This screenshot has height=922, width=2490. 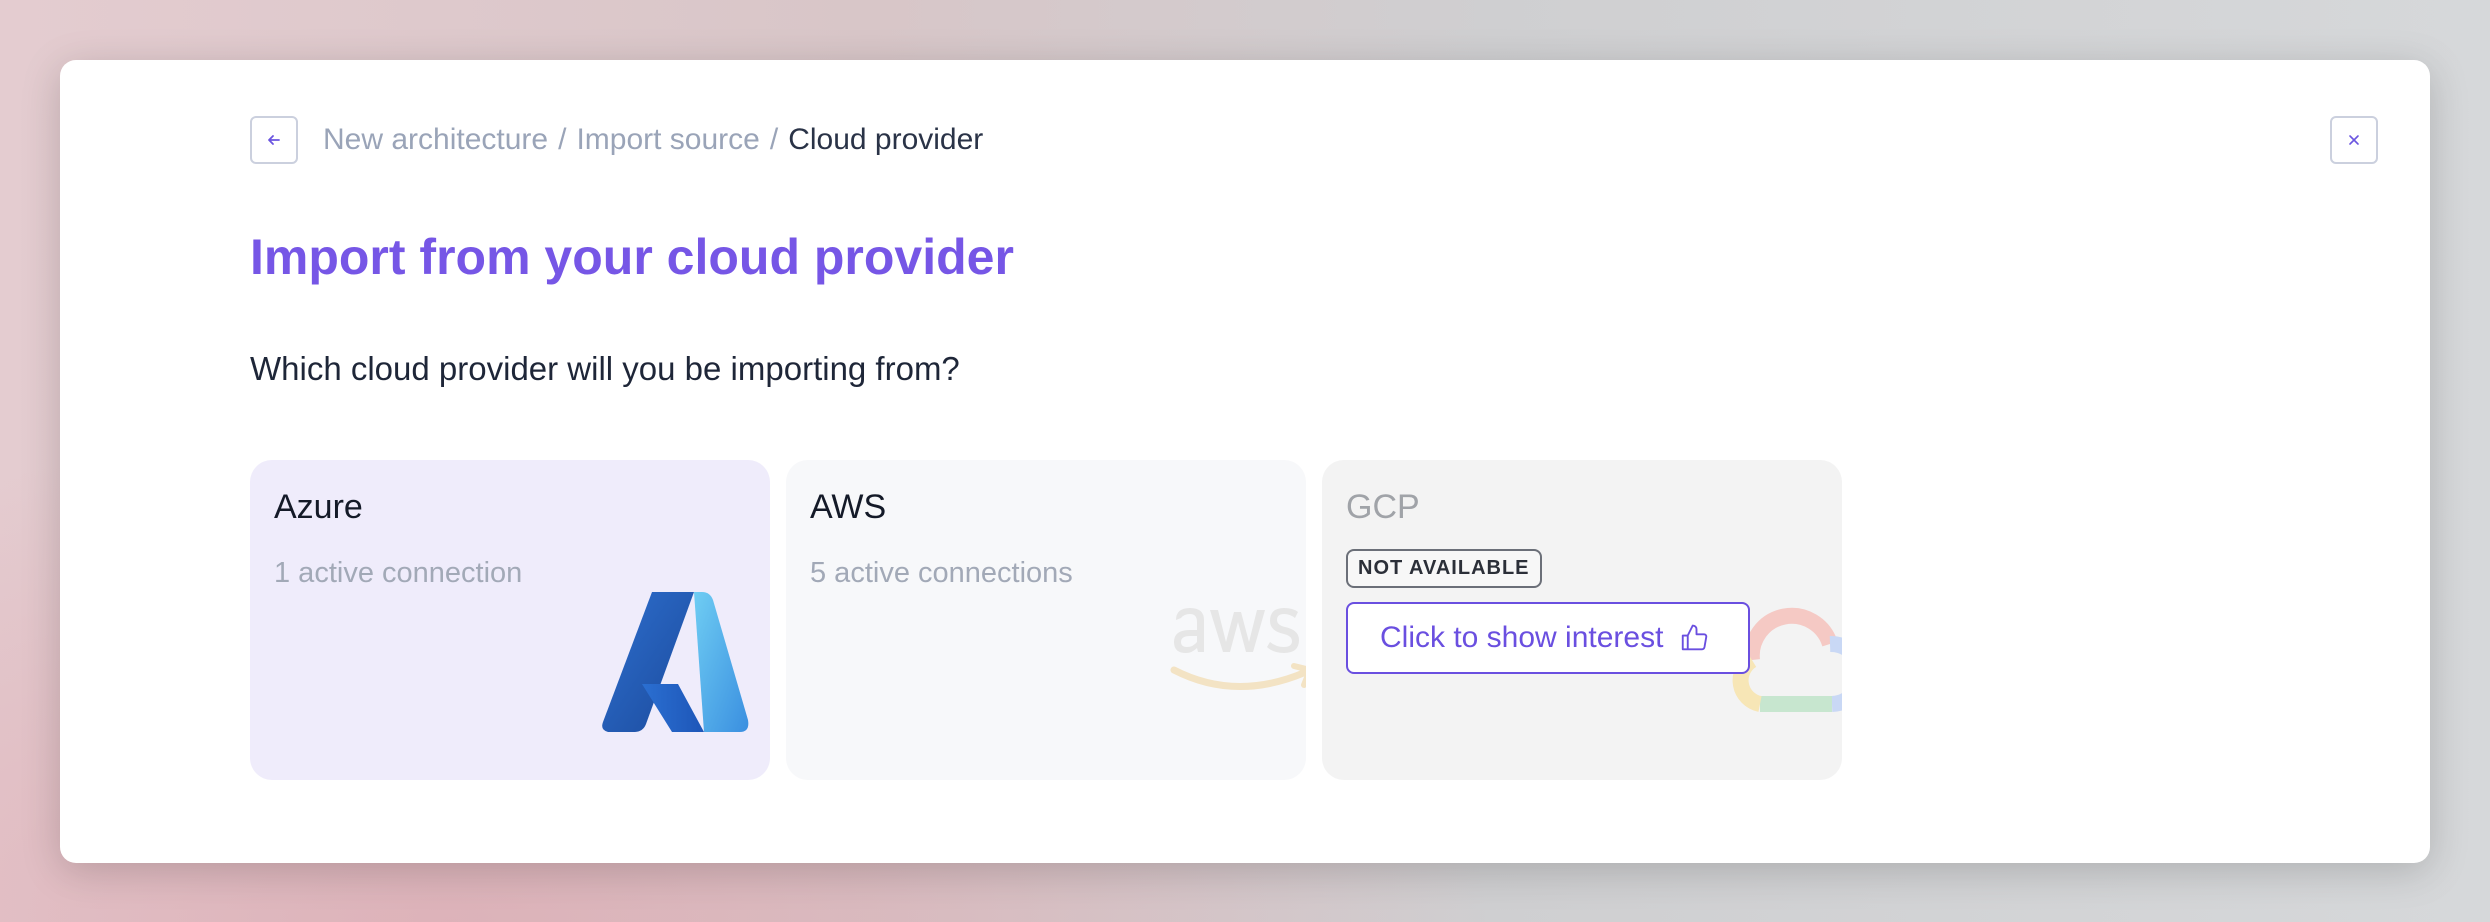 I want to click on close-icon, so click(x=2354, y=140).